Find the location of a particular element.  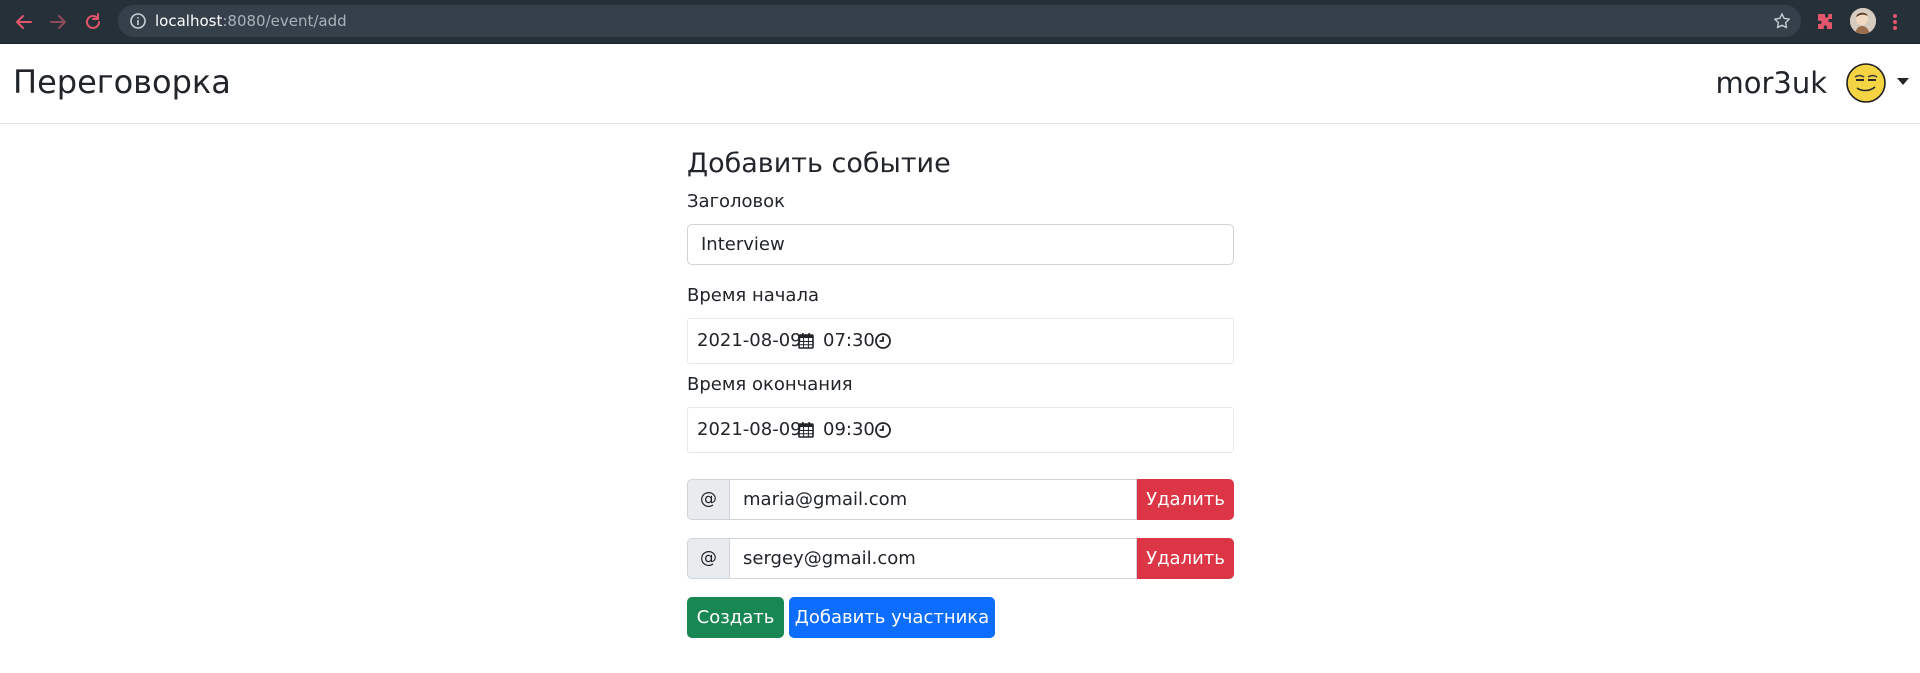

reload-icon is located at coordinates (93, 21).